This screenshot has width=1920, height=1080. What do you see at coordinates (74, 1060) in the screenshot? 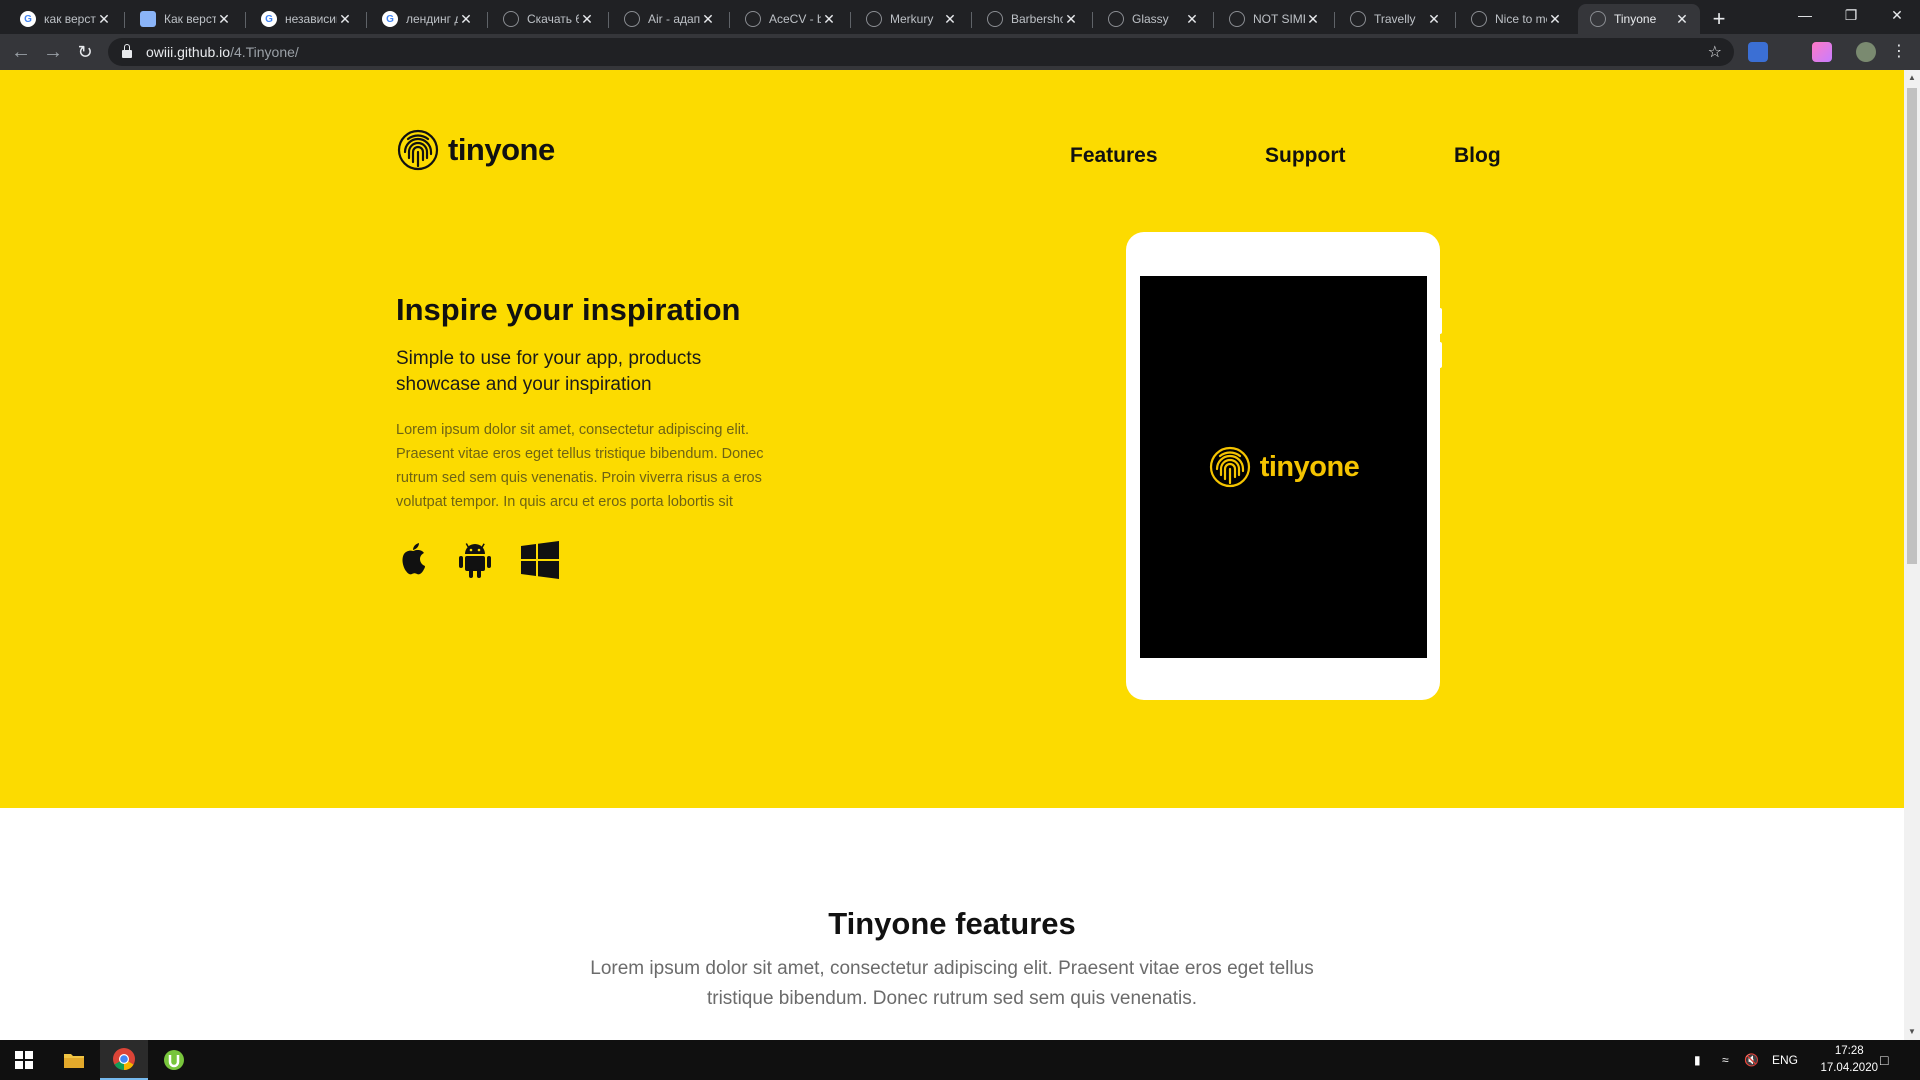
I see `file-explorer-icon` at bounding box center [74, 1060].